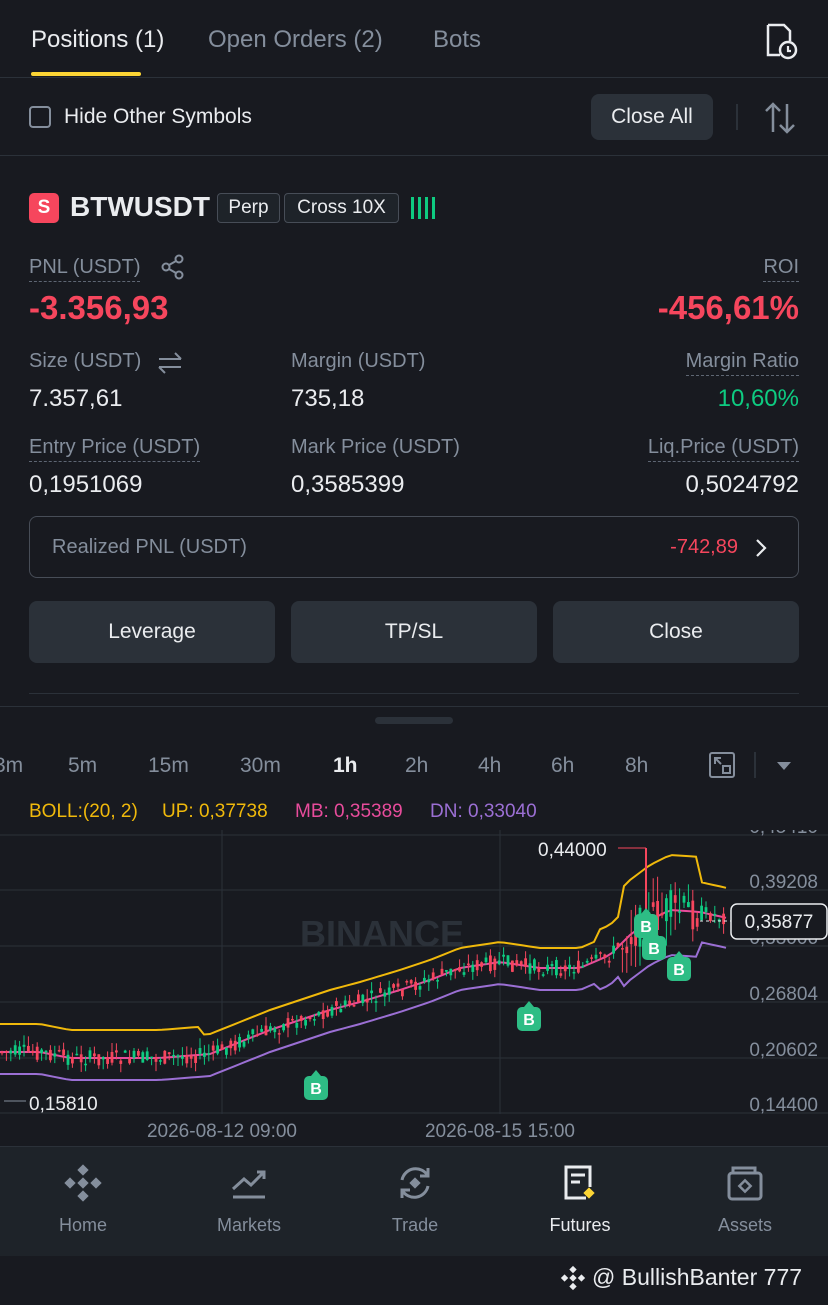  Describe the element at coordinates (173, 267) in the screenshot. I see `share-icon` at that location.